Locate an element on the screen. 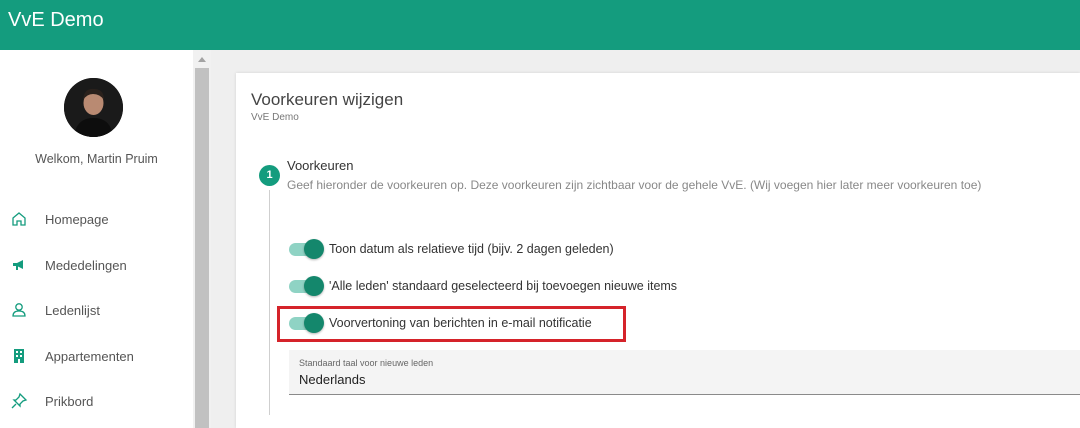  select-label: Standaard taal voor nieuwe leden is located at coordinates (366, 363).